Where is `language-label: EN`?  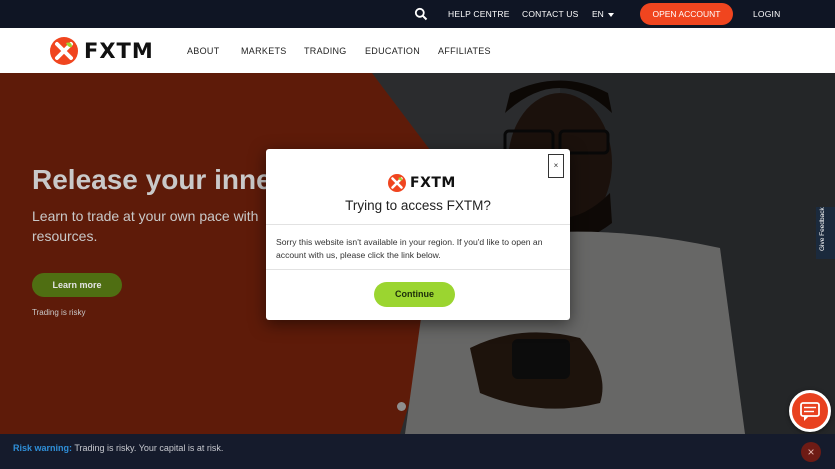 language-label: EN is located at coordinates (598, 14).